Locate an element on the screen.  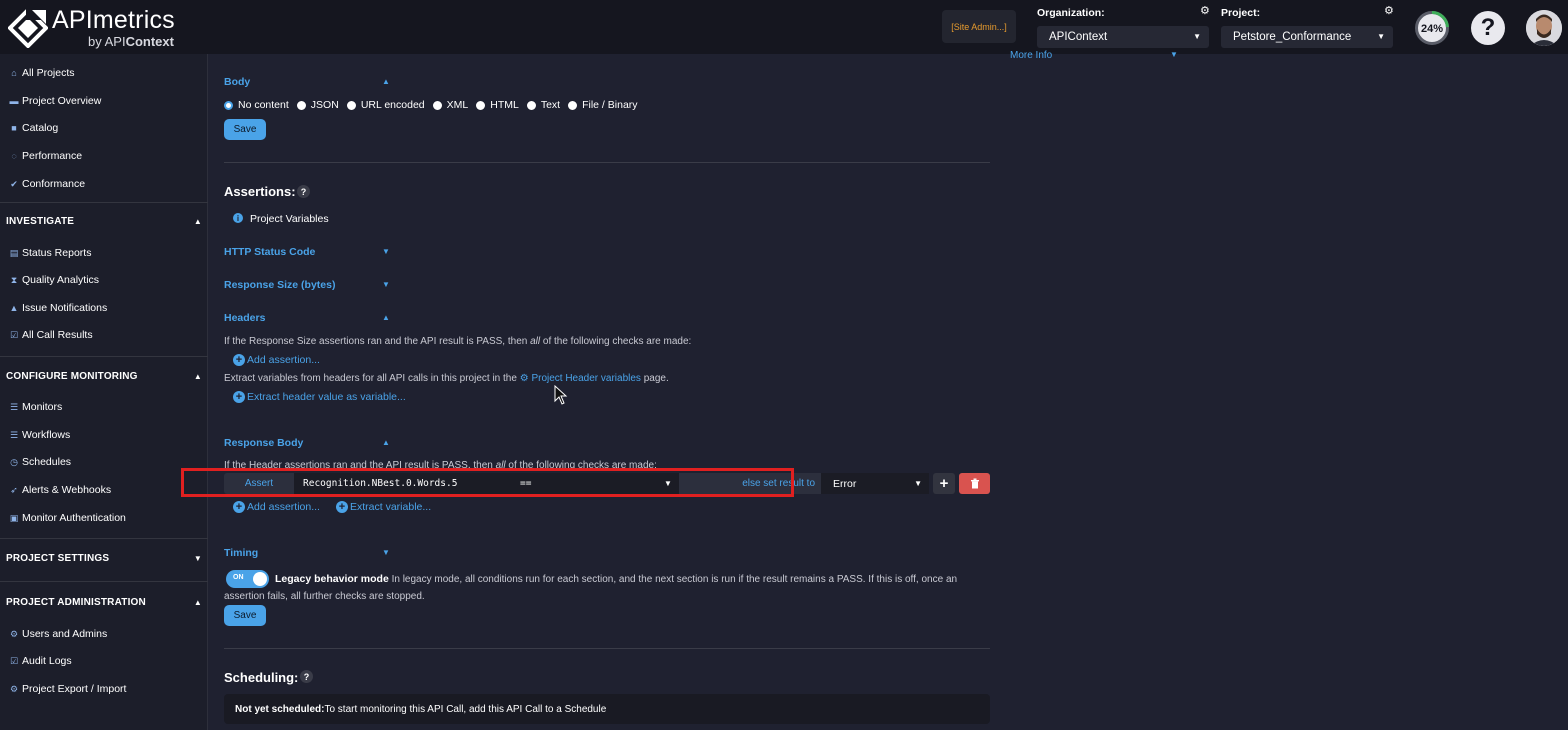
else-set-result-label: else set result to is located at coordinates (750, 483).